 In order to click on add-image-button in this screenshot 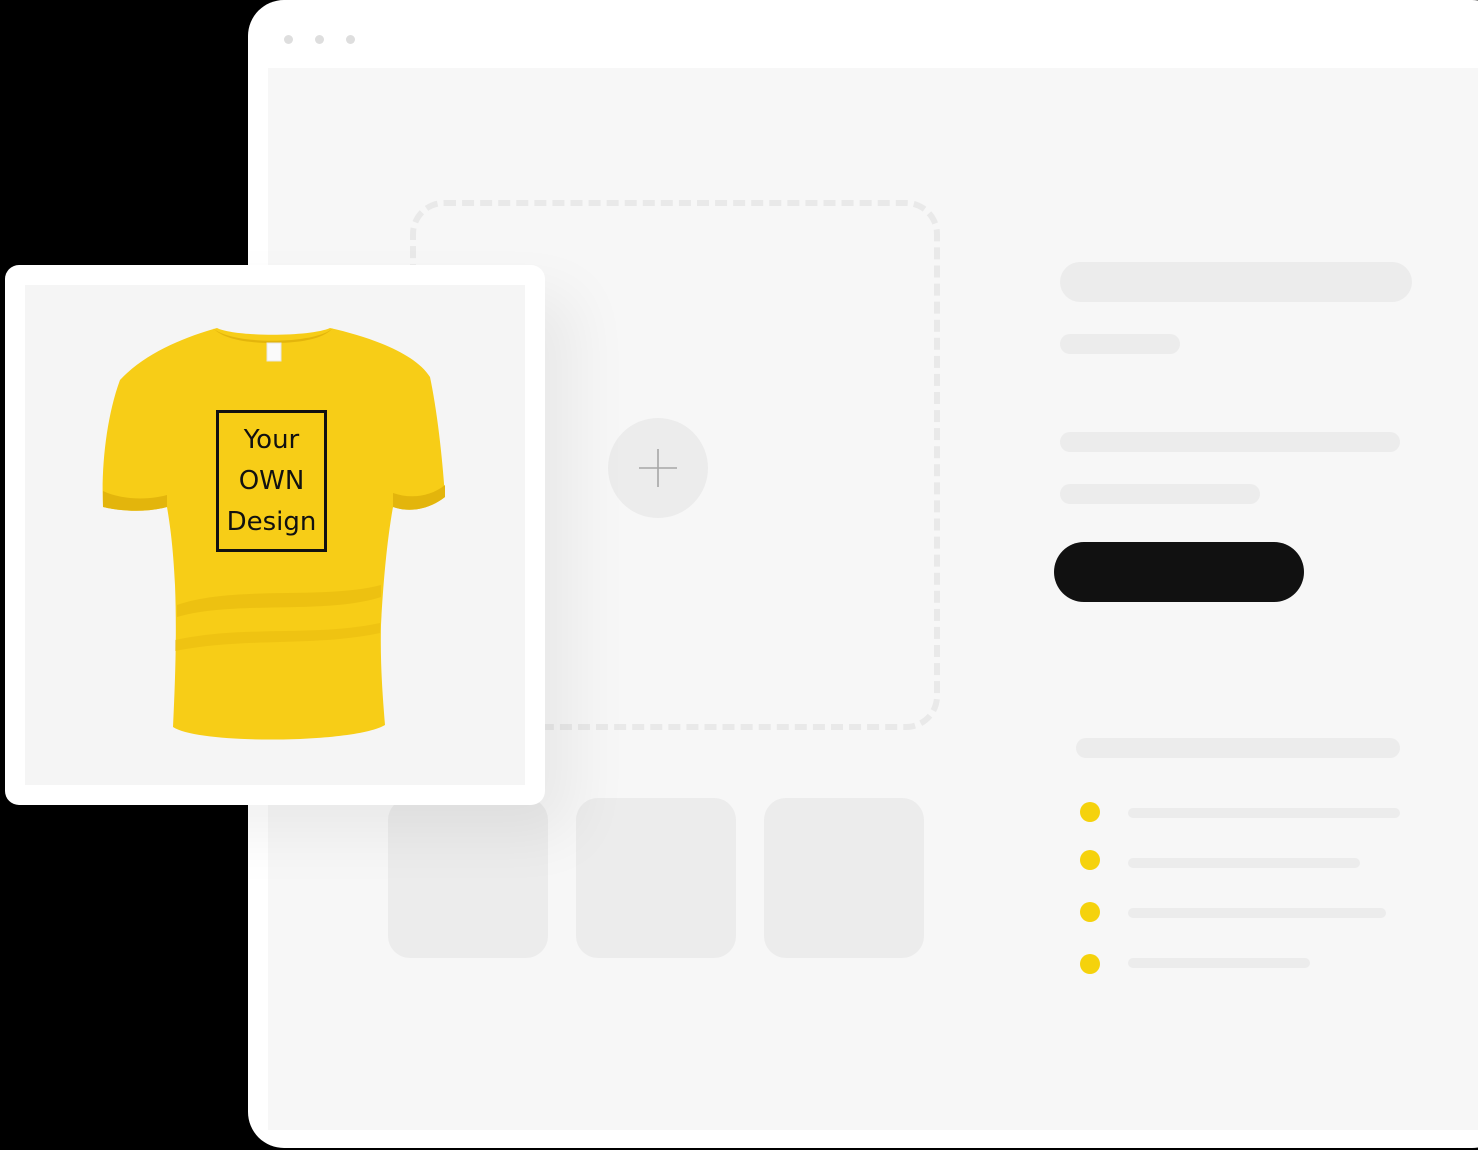, I will do `click(658, 468)`.